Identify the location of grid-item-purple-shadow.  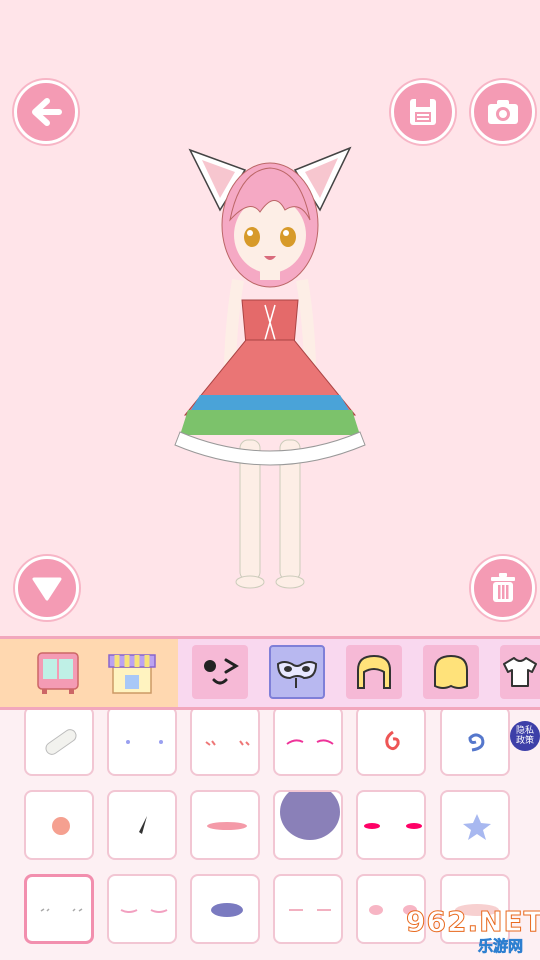
(308, 825).